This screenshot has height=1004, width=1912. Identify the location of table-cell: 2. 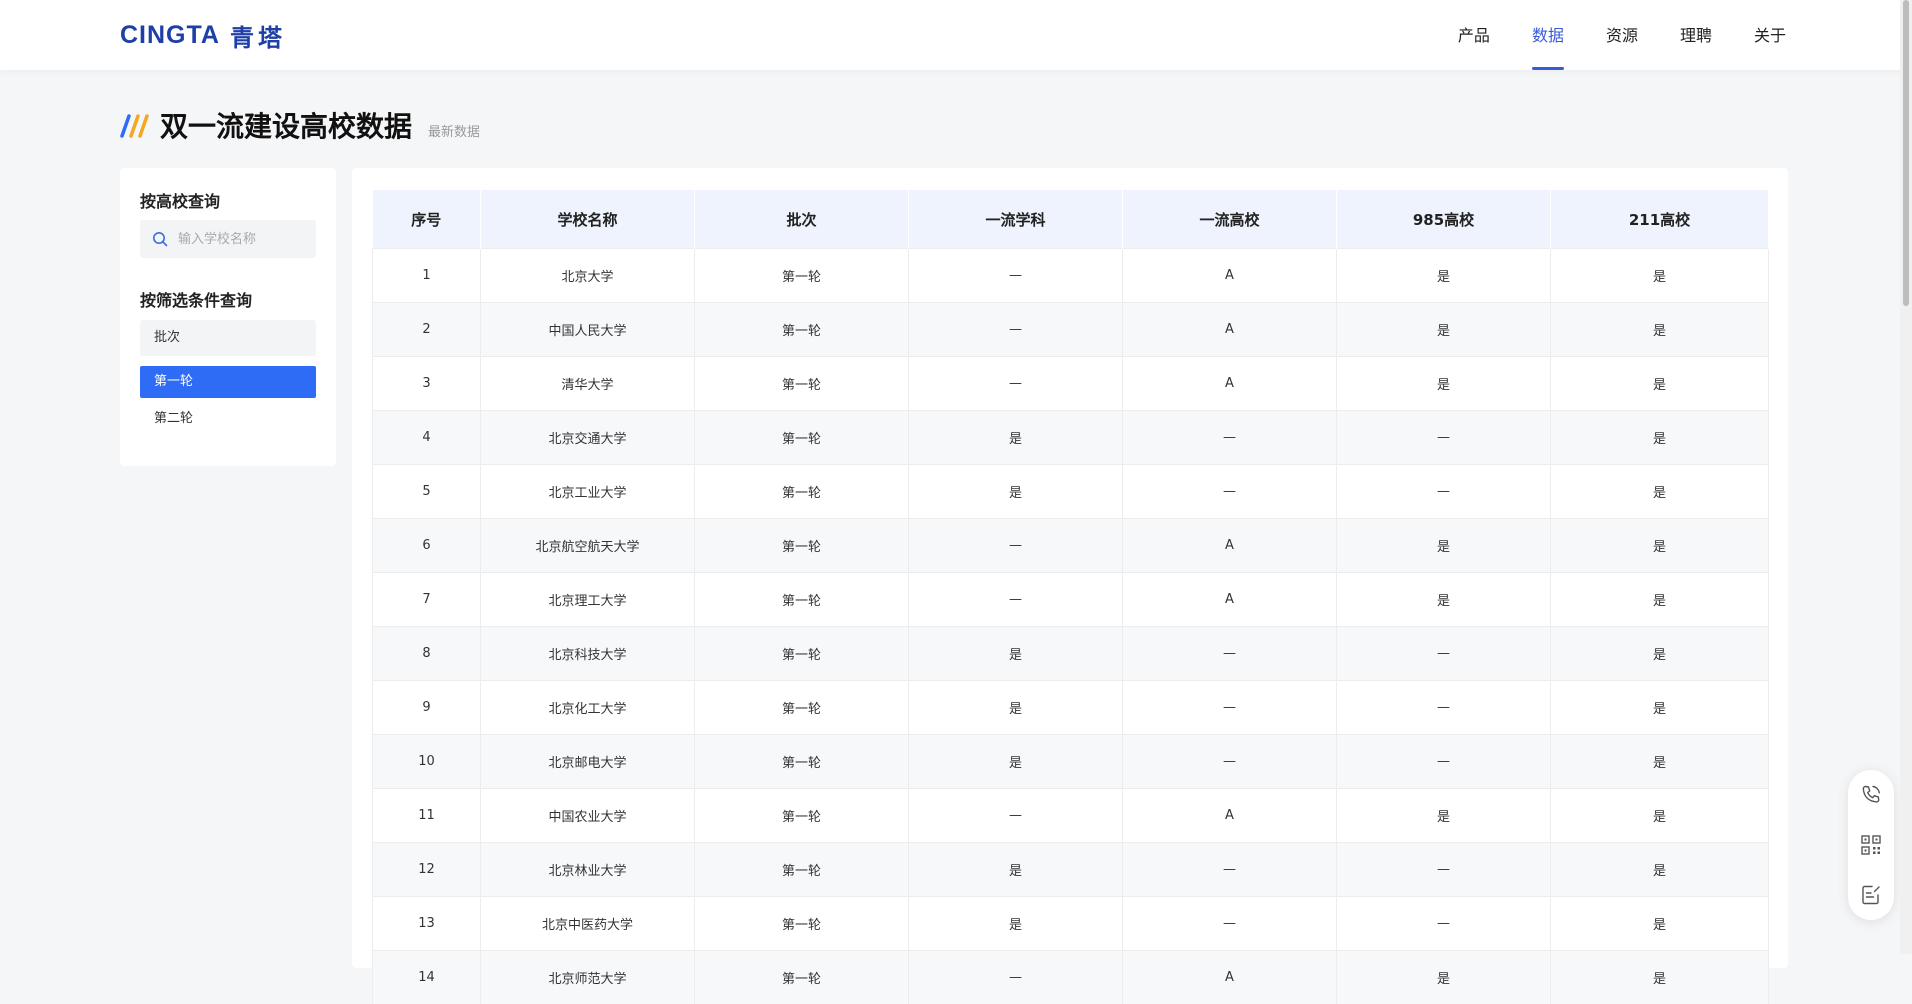
(427, 330).